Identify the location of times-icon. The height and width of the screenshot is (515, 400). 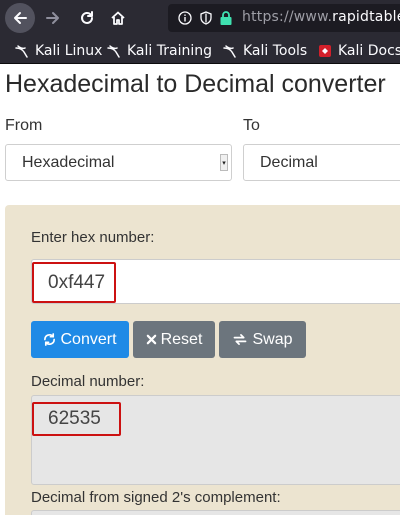
(151, 339).